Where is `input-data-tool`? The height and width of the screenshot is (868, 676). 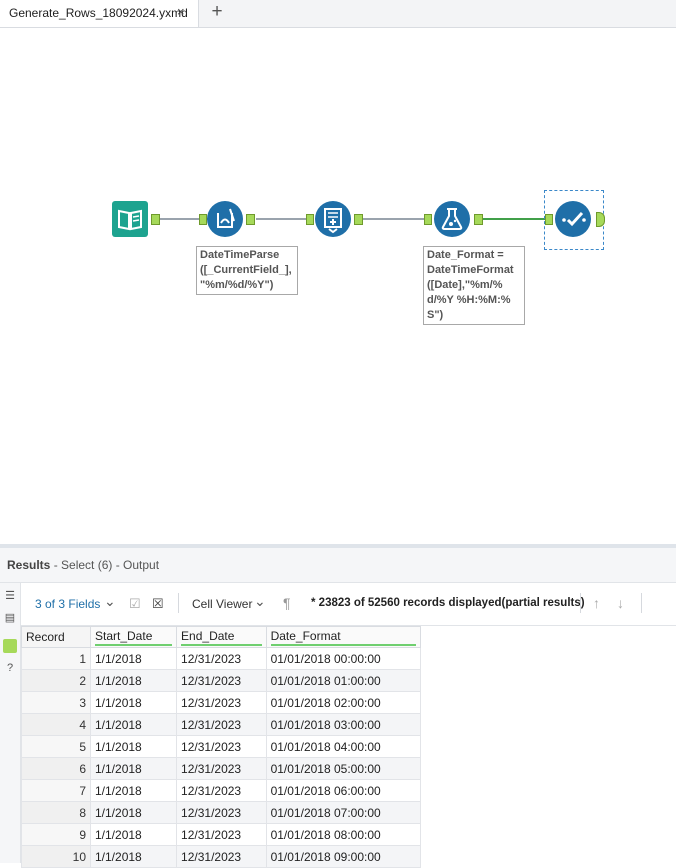 input-data-tool is located at coordinates (130, 219).